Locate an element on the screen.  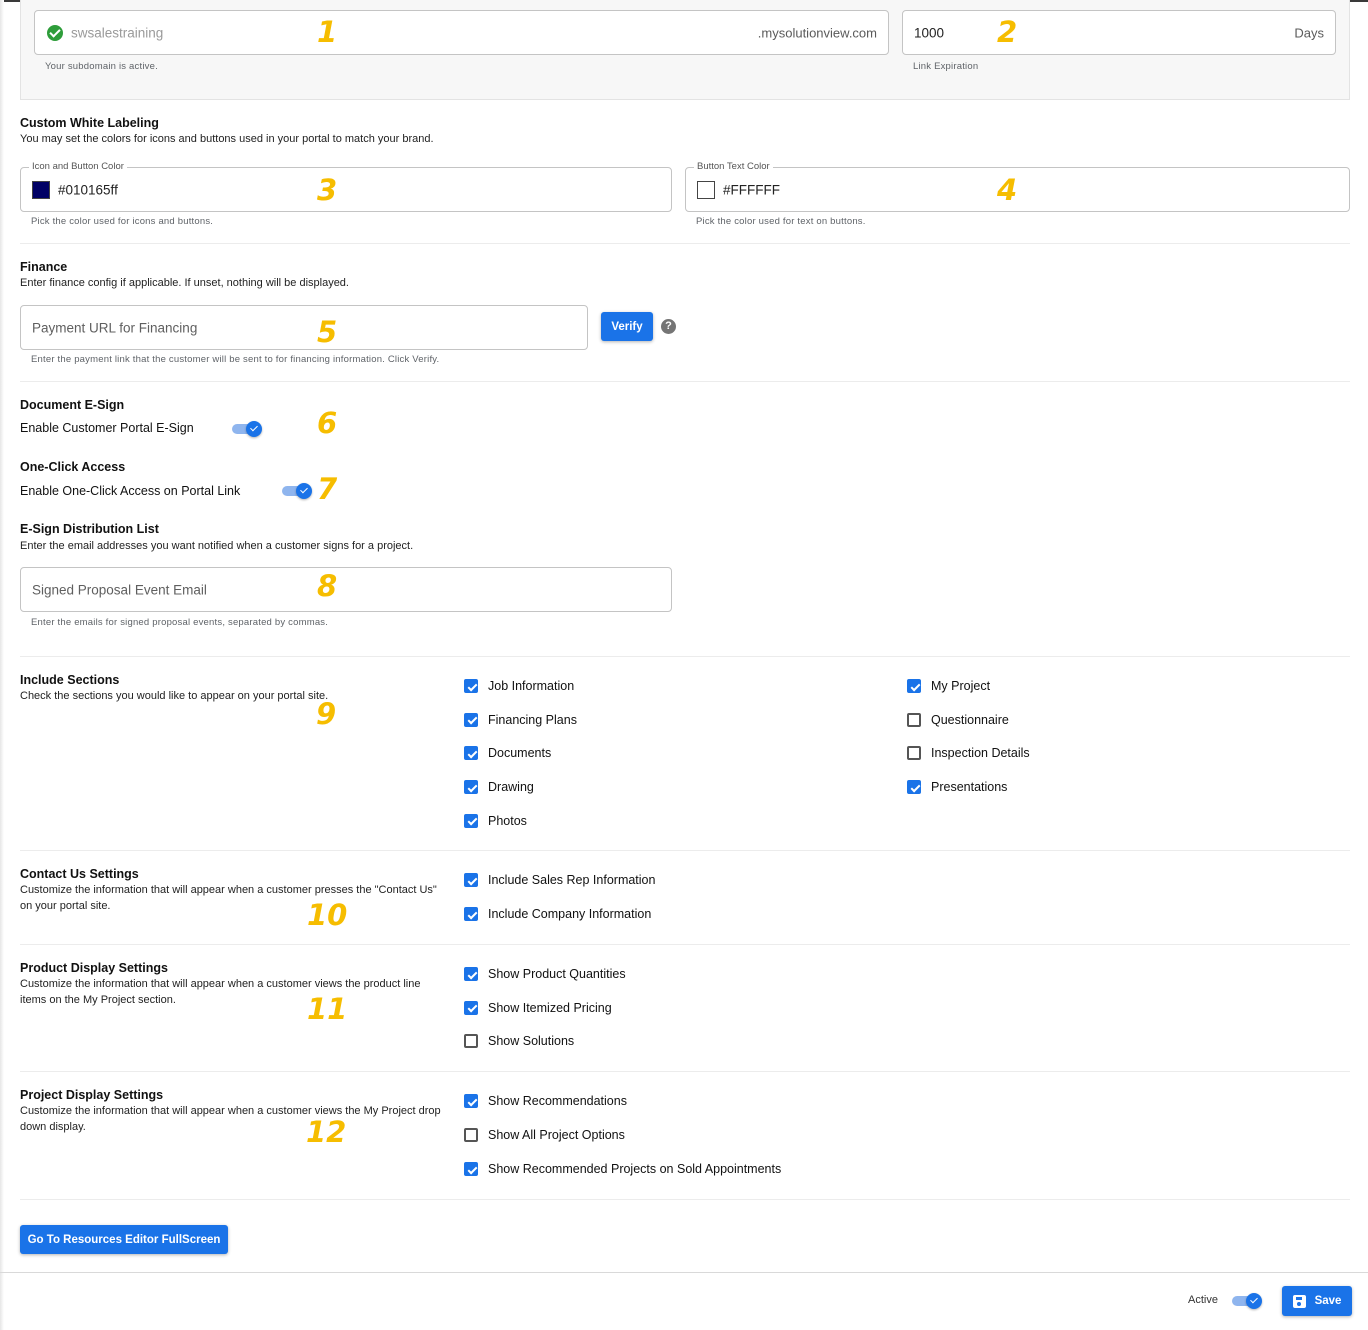
annotation-8: 8 is located at coordinates (327, 586).